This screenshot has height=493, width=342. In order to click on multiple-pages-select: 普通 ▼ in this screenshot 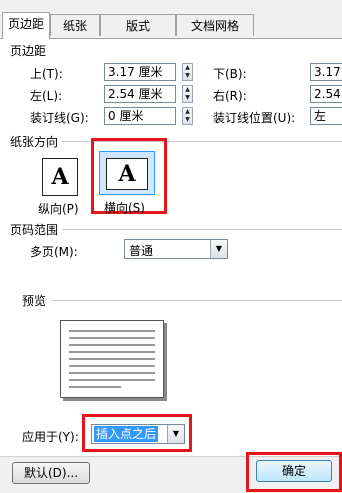, I will do `click(176, 249)`.